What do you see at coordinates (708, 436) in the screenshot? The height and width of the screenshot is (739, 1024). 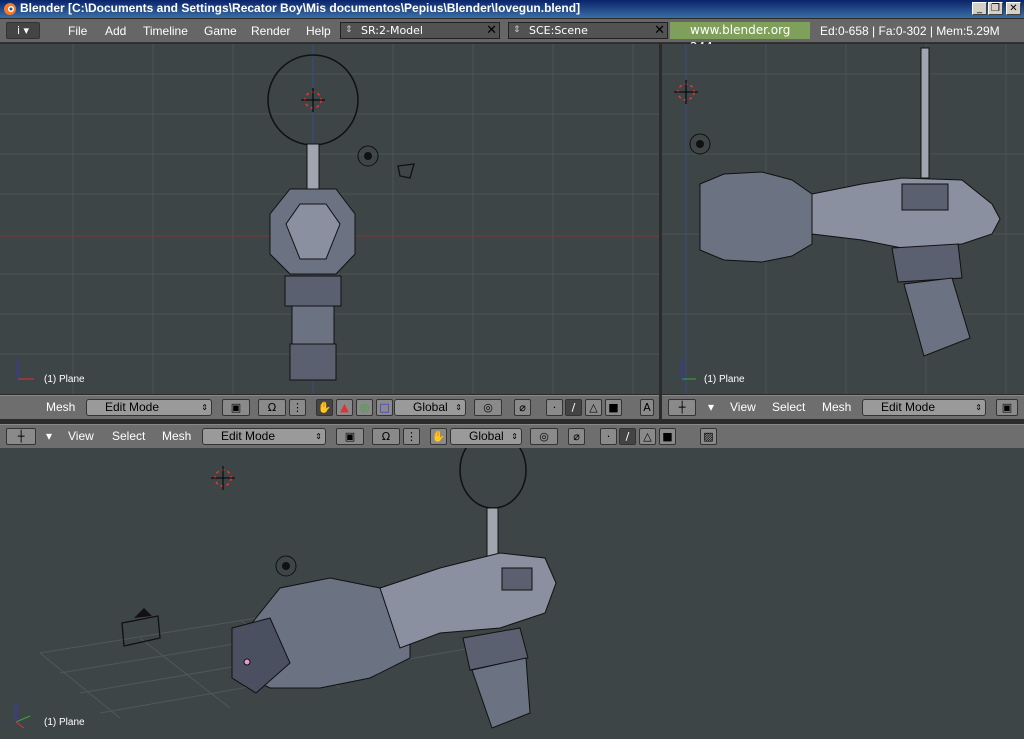 I see `render-preview-icon: ▨` at bounding box center [708, 436].